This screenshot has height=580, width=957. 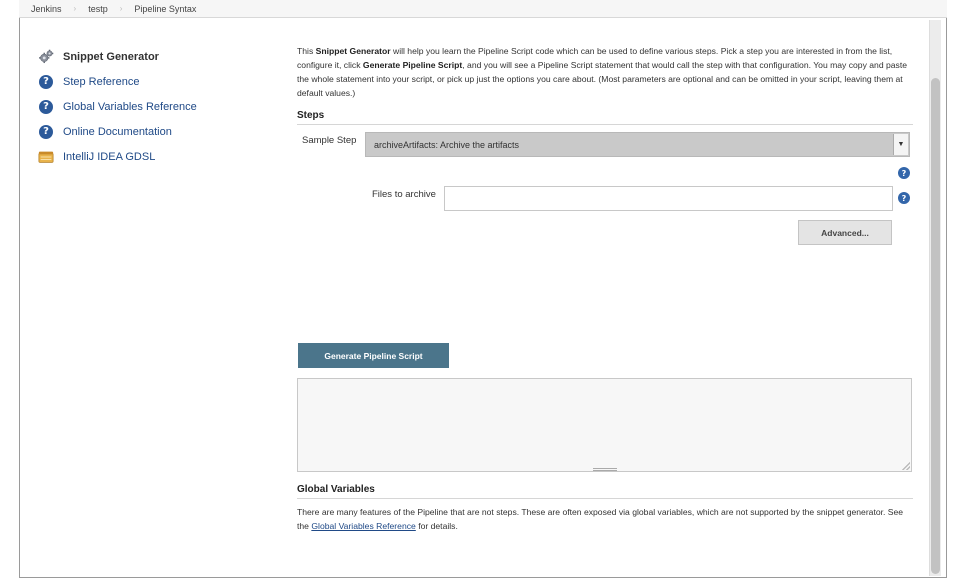 What do you see at coordinates (483, 9) in the screenshot?
I see `breadcrumb: Jenkins › testp › Pipeline Syntax` at bounding box center [483, 9].